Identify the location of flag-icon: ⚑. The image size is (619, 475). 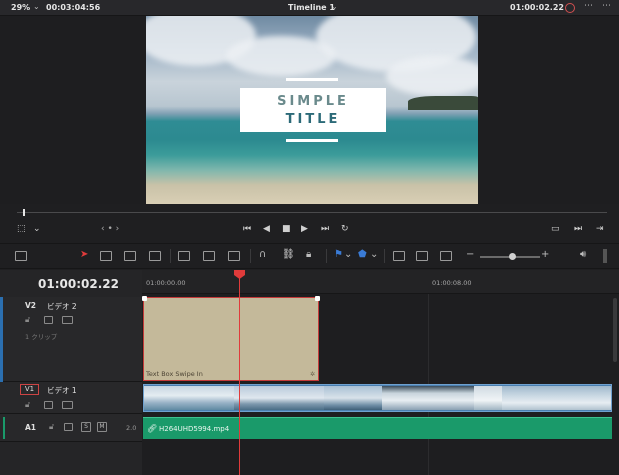
(338, 254).